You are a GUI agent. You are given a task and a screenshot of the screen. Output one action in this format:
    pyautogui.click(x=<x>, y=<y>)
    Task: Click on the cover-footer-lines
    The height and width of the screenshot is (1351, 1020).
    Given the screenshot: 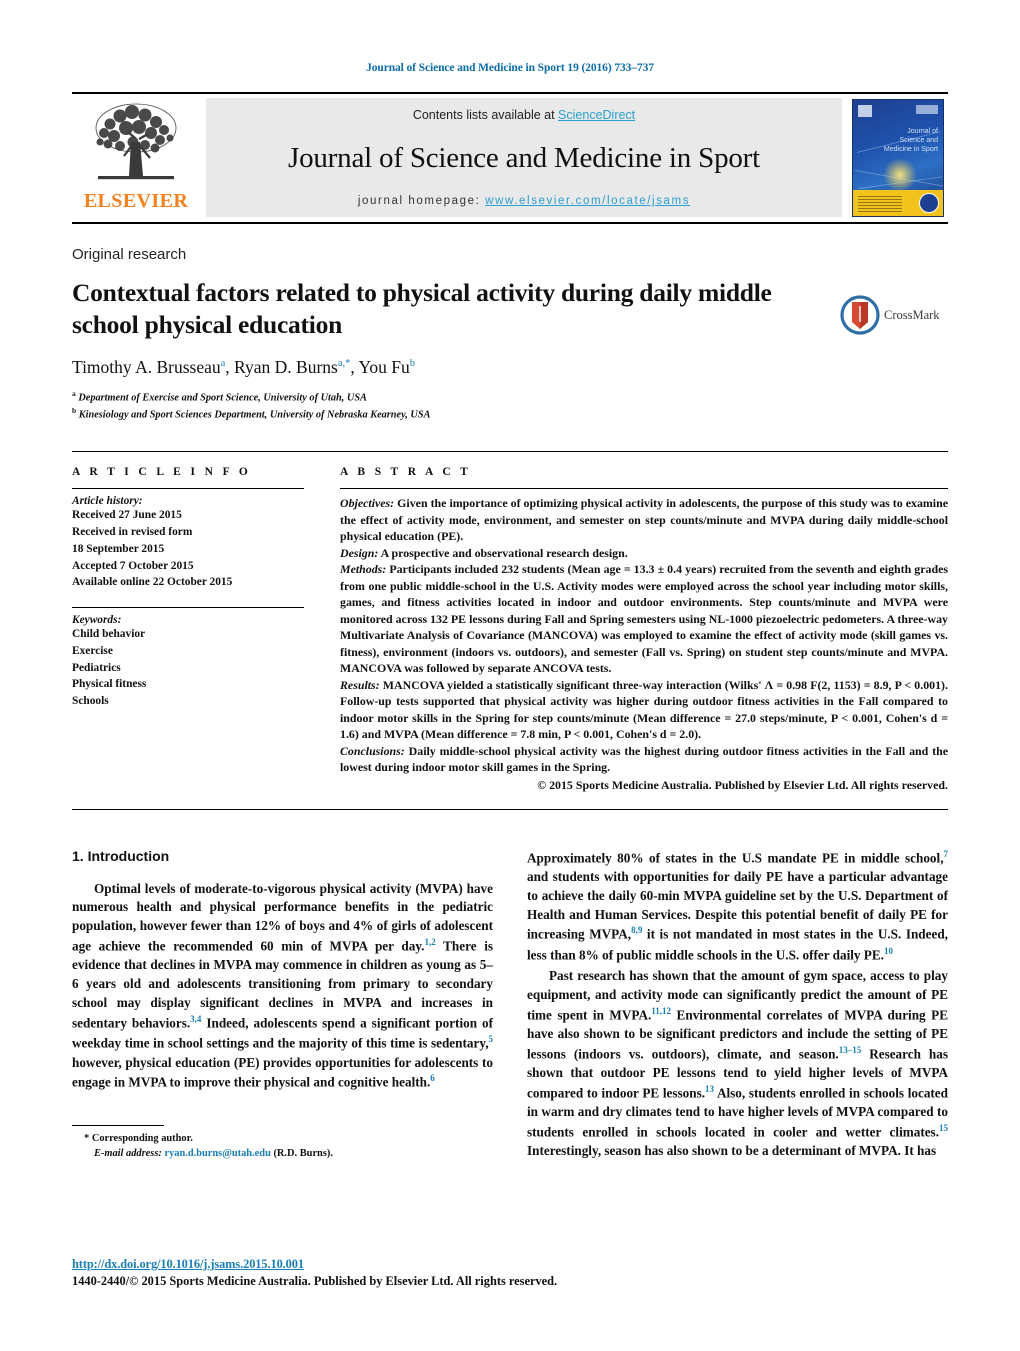 What is the action you would take?
    pyautogui.click(x=880, y=204)
    